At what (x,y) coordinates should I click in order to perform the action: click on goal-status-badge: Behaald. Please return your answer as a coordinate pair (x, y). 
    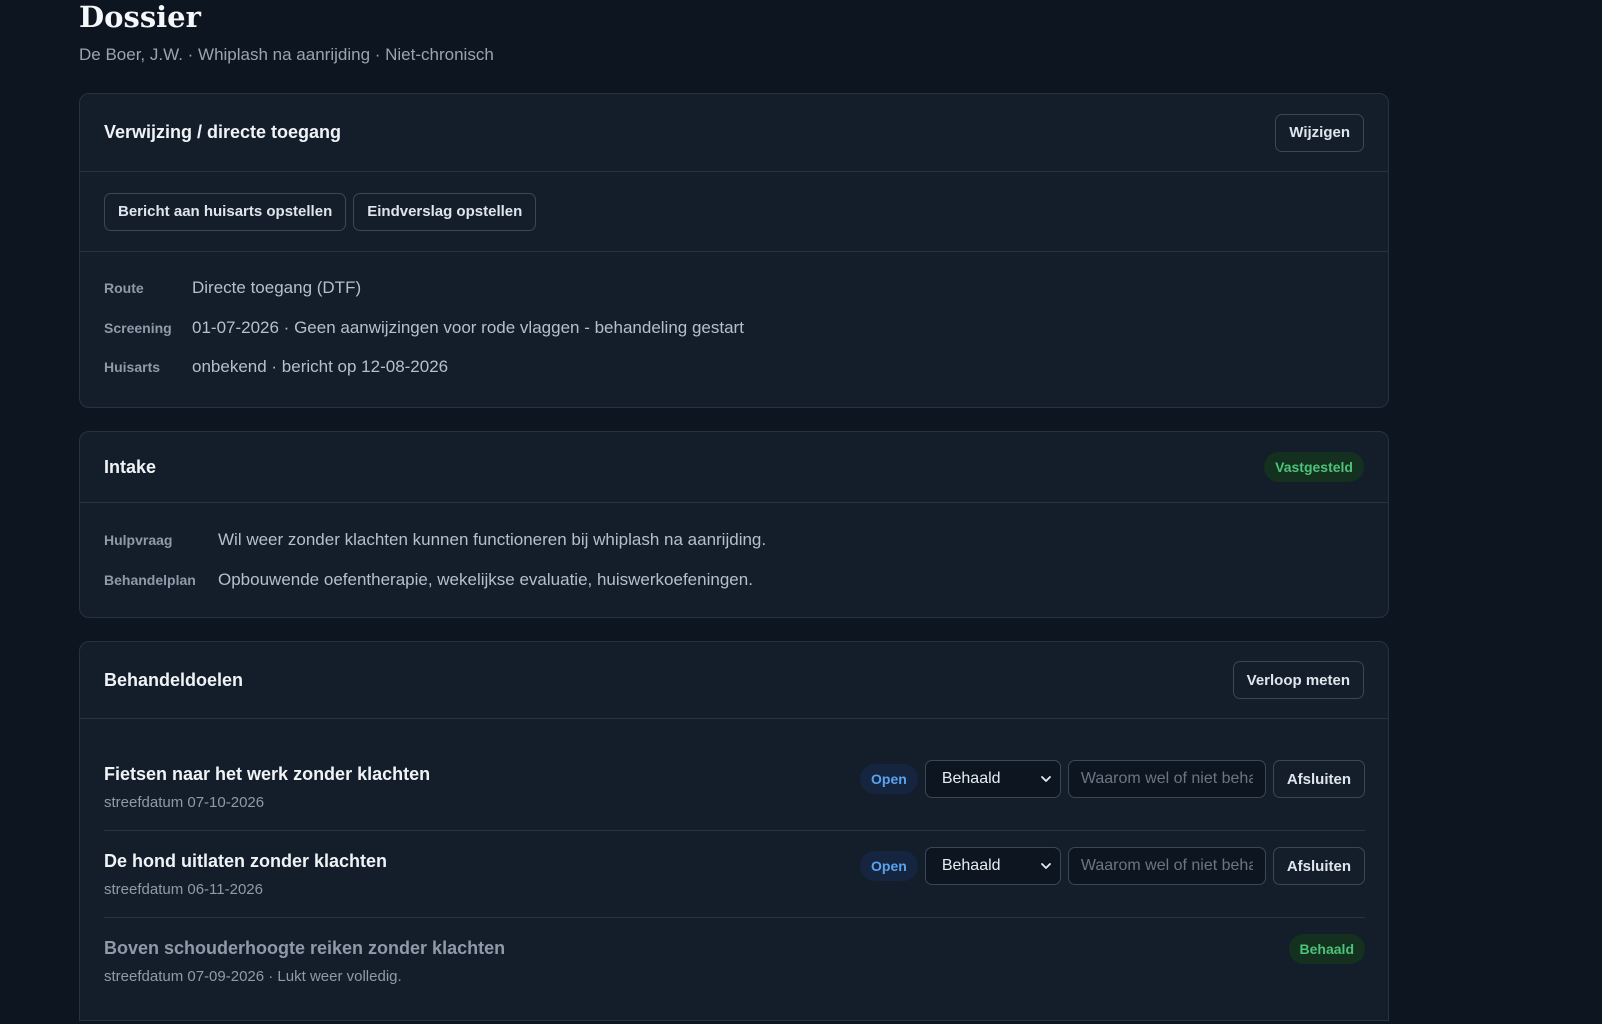
    Looking at the image, I should click on (1326, 949).